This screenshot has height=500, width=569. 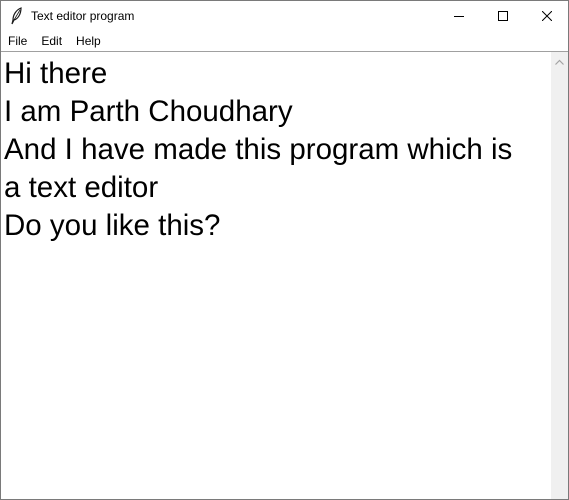 I want to click on minimize-button, so click(x=459, y=16).